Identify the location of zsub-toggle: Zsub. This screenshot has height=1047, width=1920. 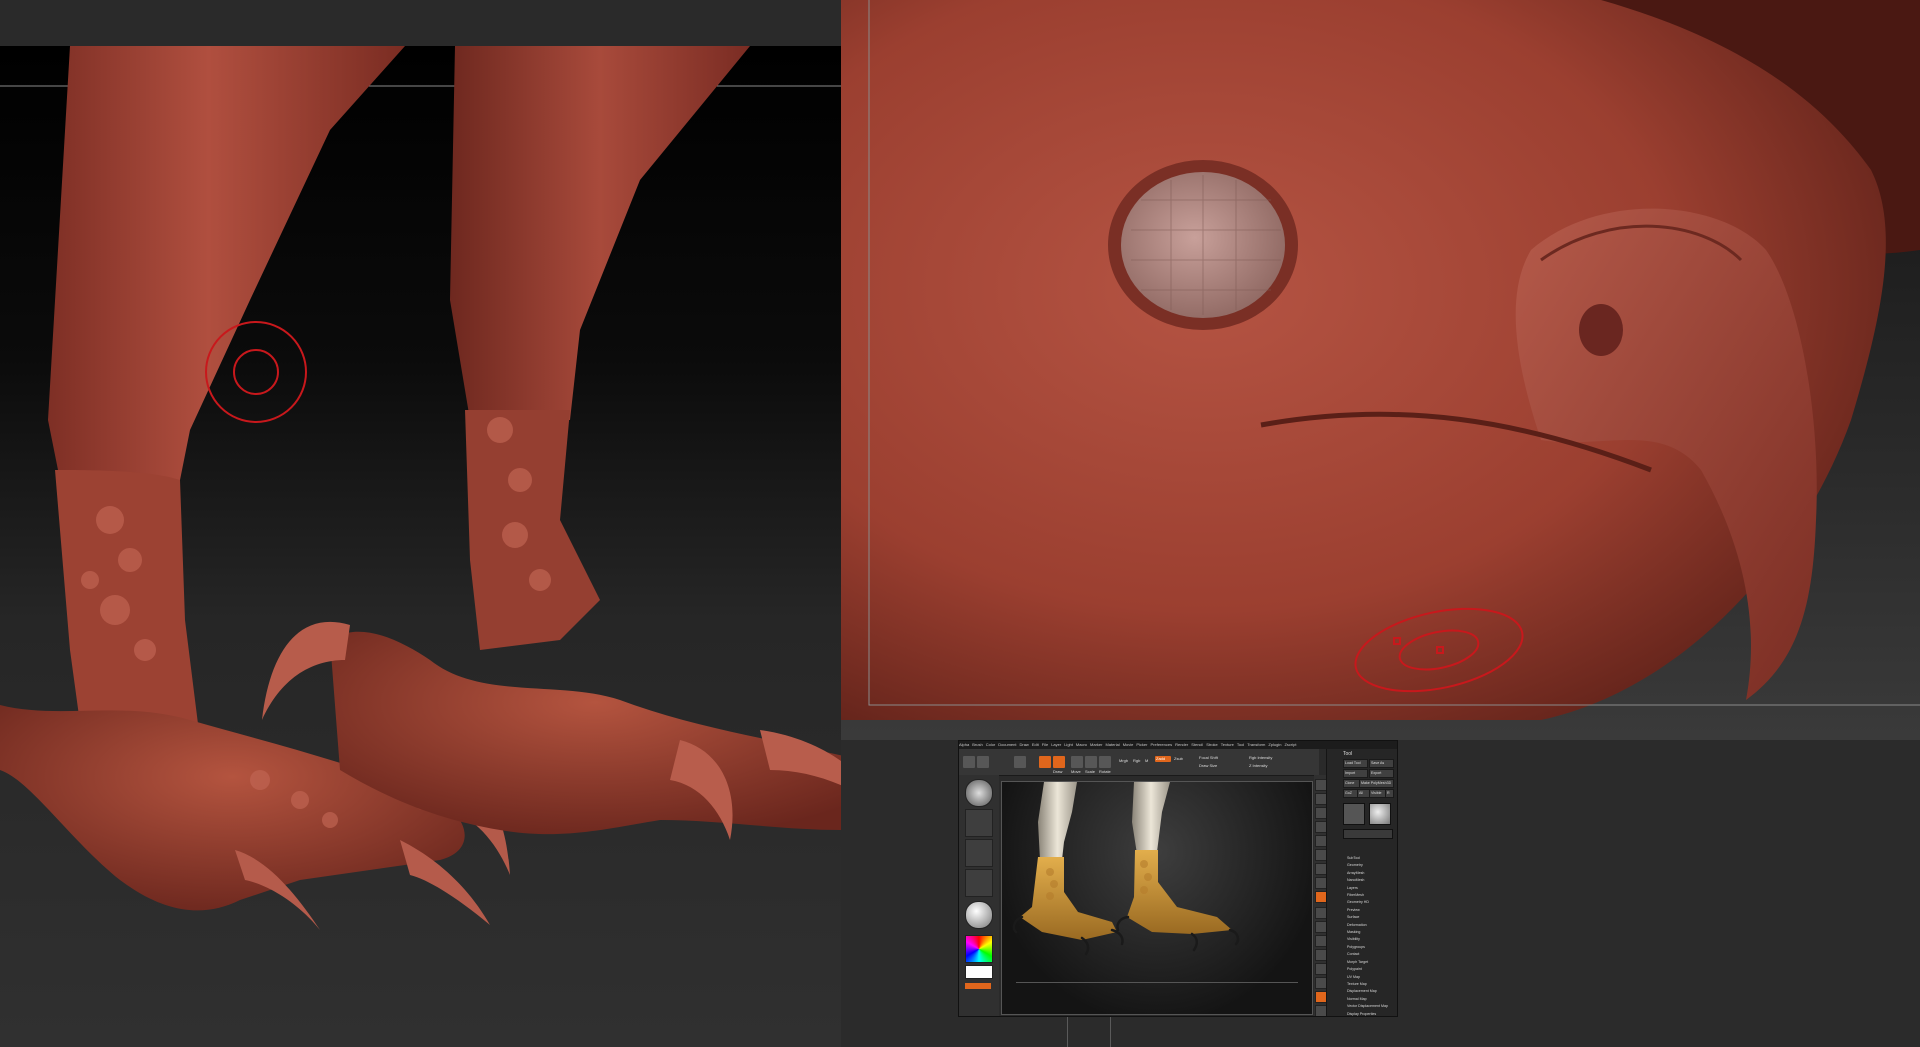
(1178, 758).